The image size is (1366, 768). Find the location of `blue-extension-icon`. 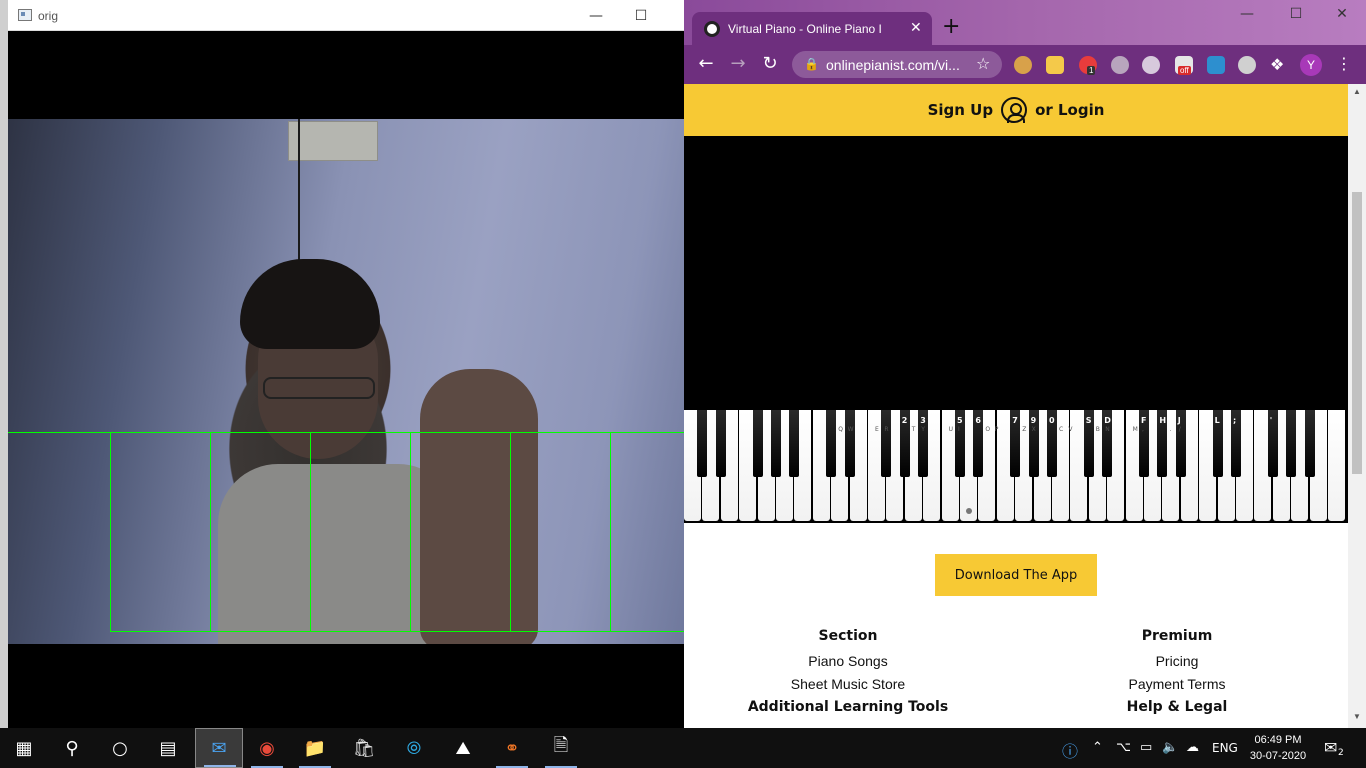

blue-extension-icon is located at coordinates (1216, 65).